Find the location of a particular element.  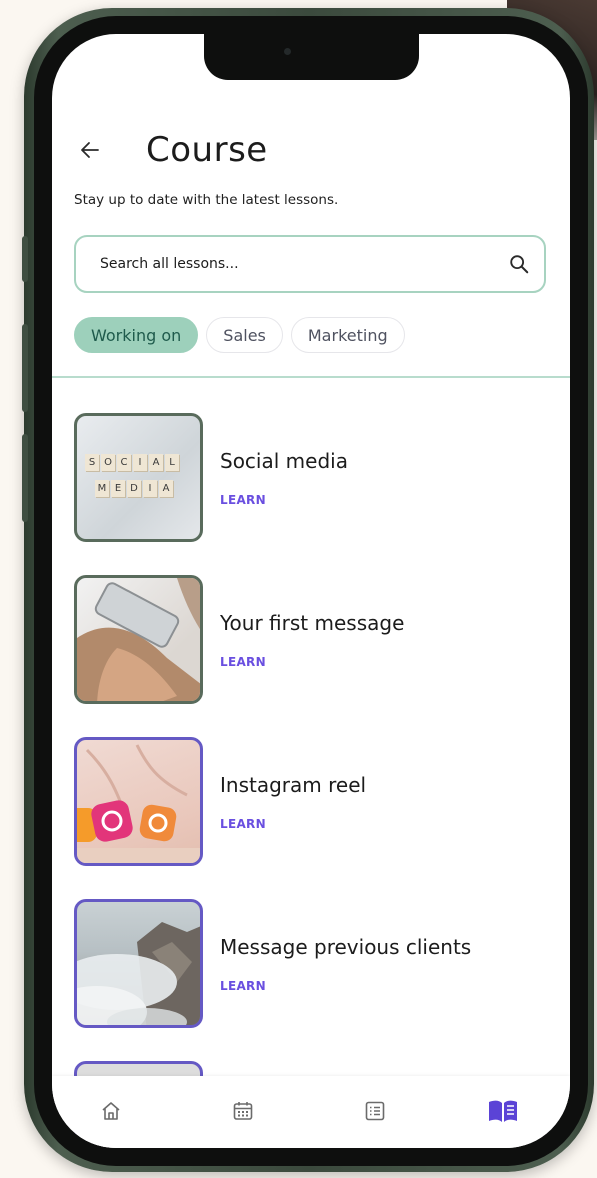

camera is located at coordinates (287, 51).